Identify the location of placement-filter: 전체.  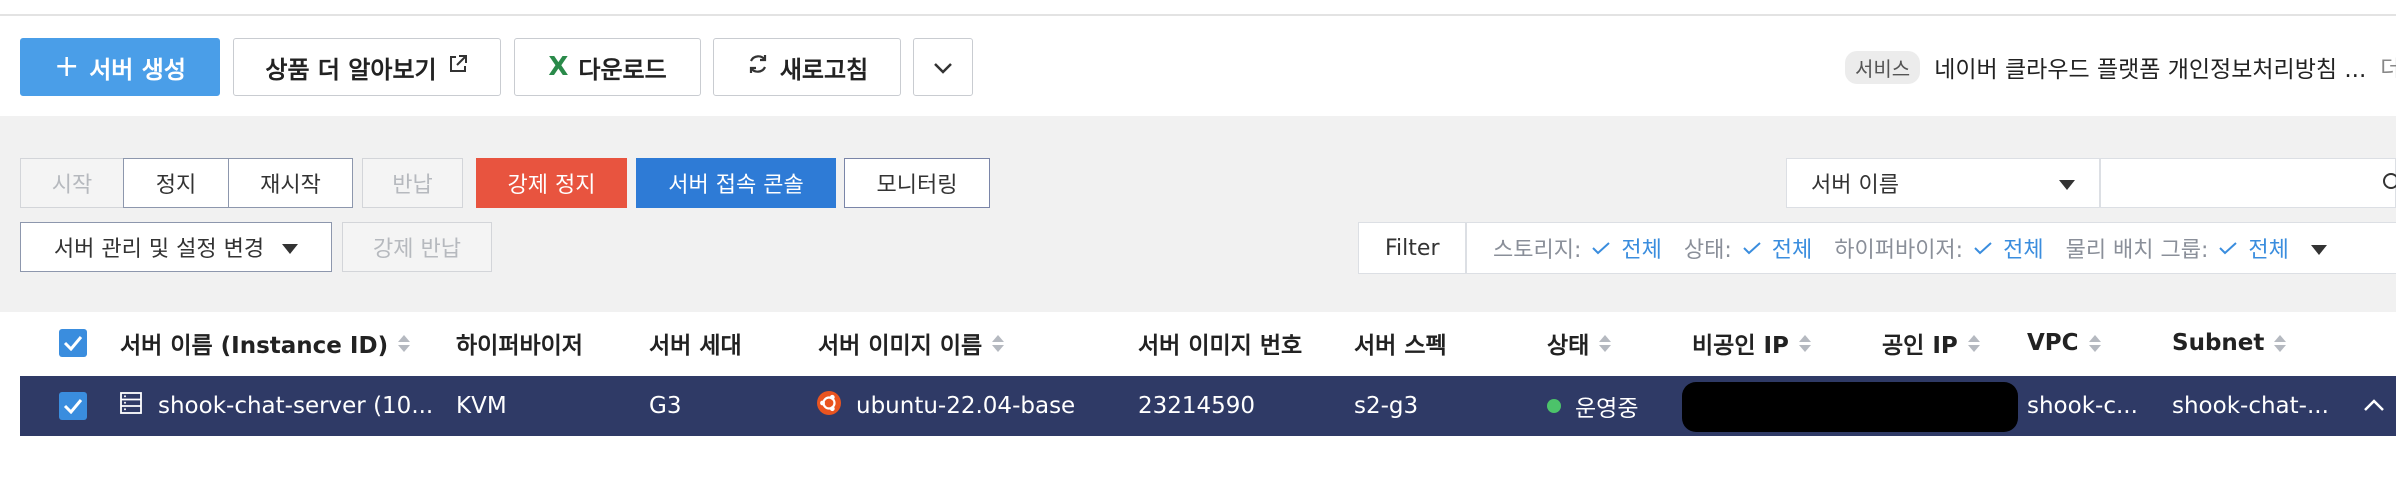
(2253, 248).